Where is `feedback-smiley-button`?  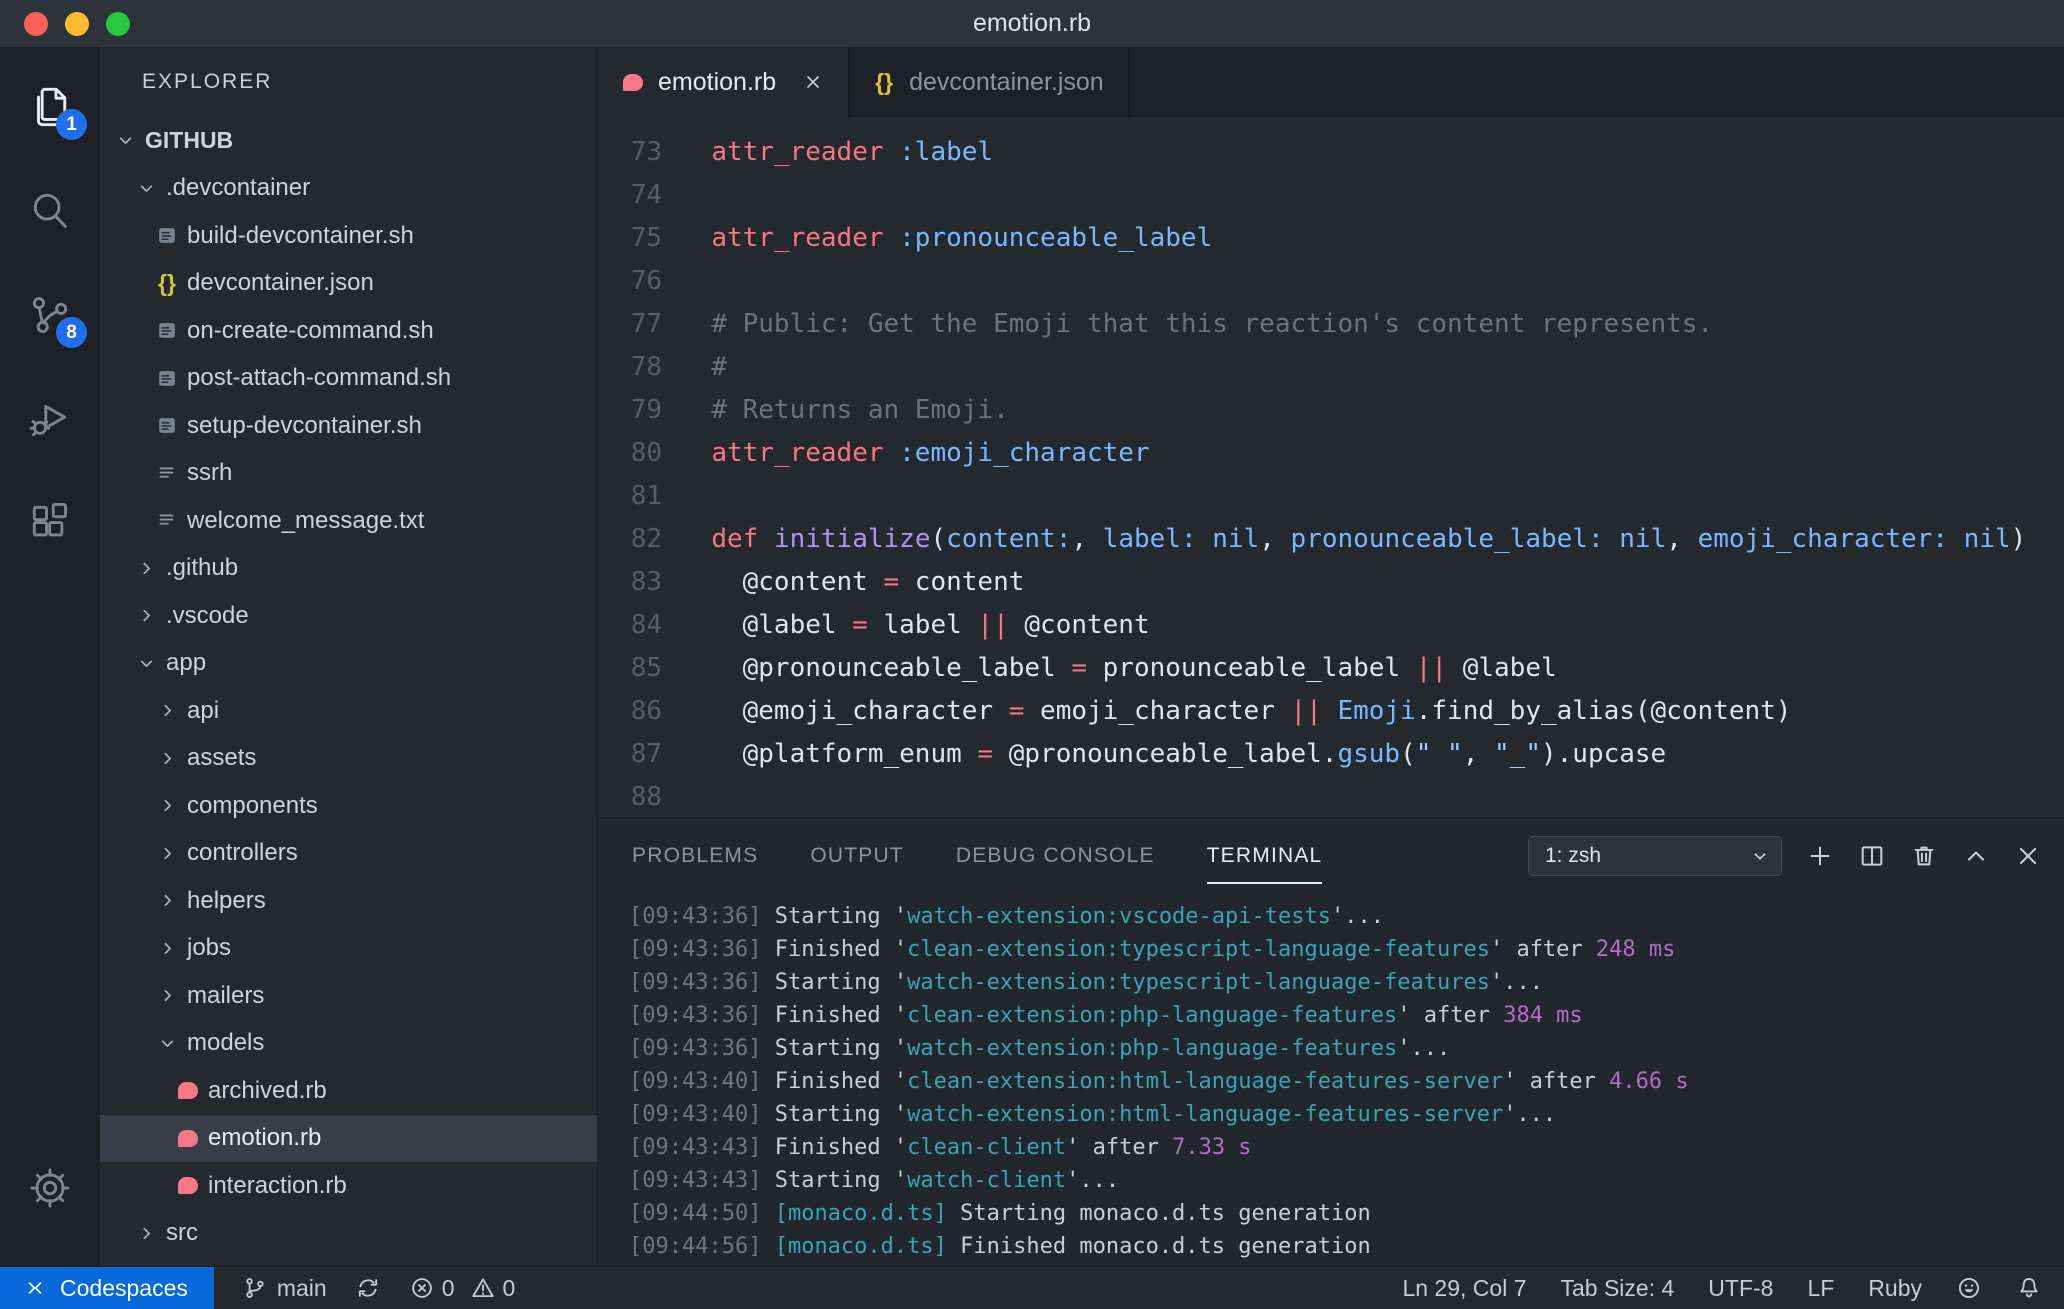 feedback-smiley-button is located at coordinates (1969, 1288).